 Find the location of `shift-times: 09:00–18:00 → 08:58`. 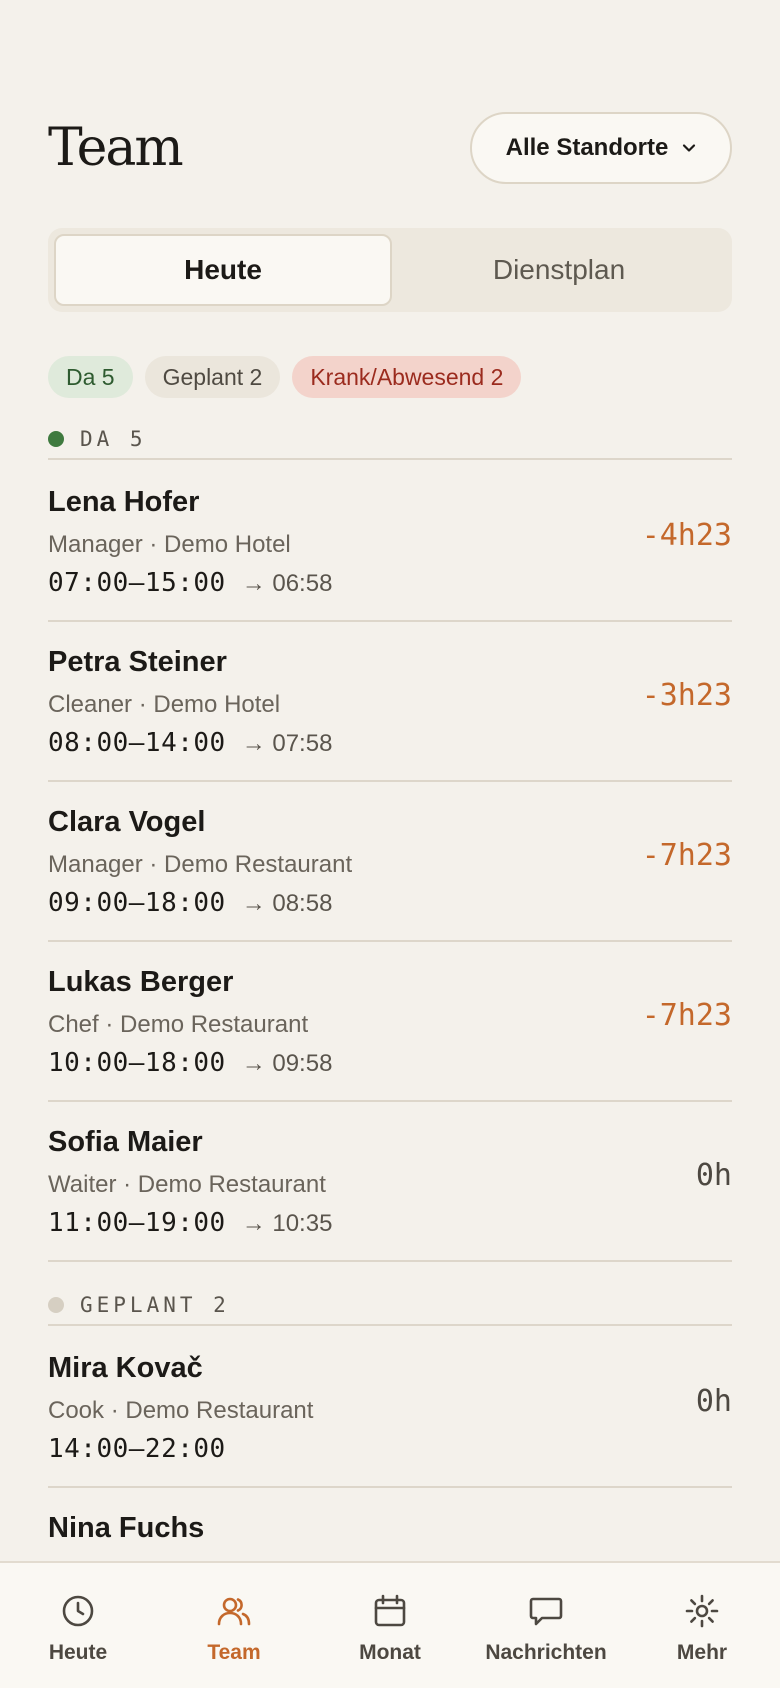

shift-times: 09:00–18:00 → 08:58 is located at coordinates (190, 903).